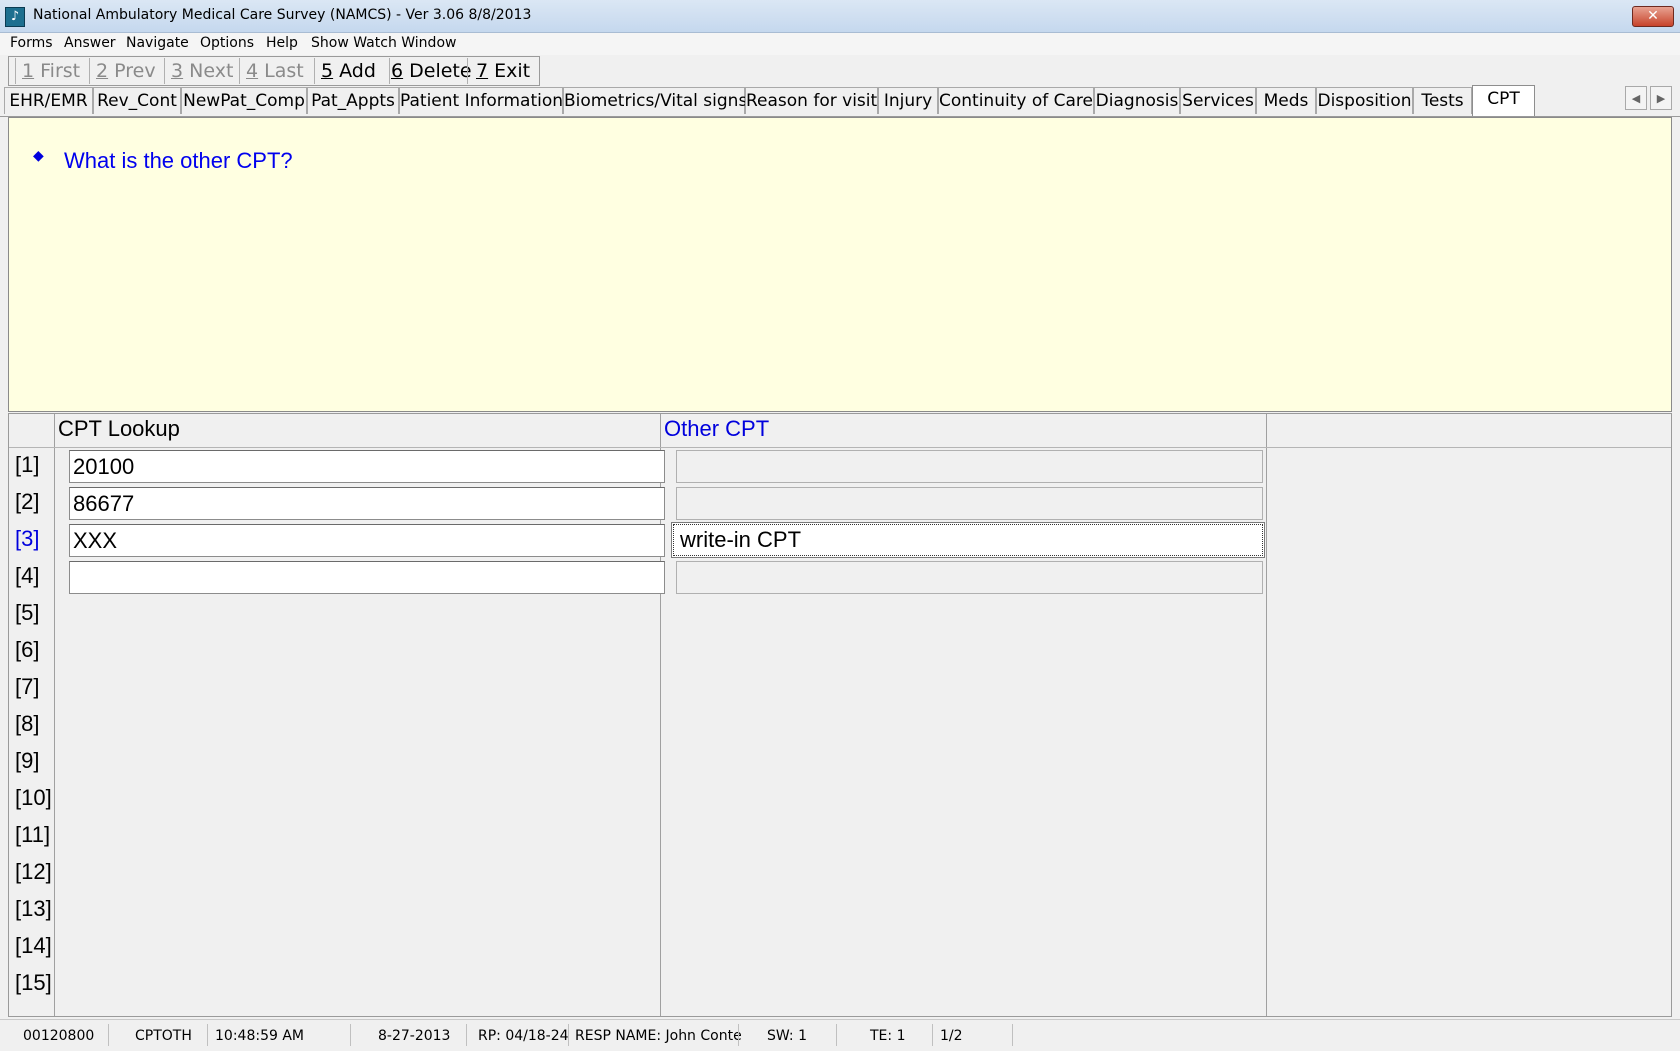 Image resolution: width=1680 pixels, height=1051 pixels. Describe the element at coordinates (1286, 100) in the screenshot. I see `tab-meds: Meds` at that location.